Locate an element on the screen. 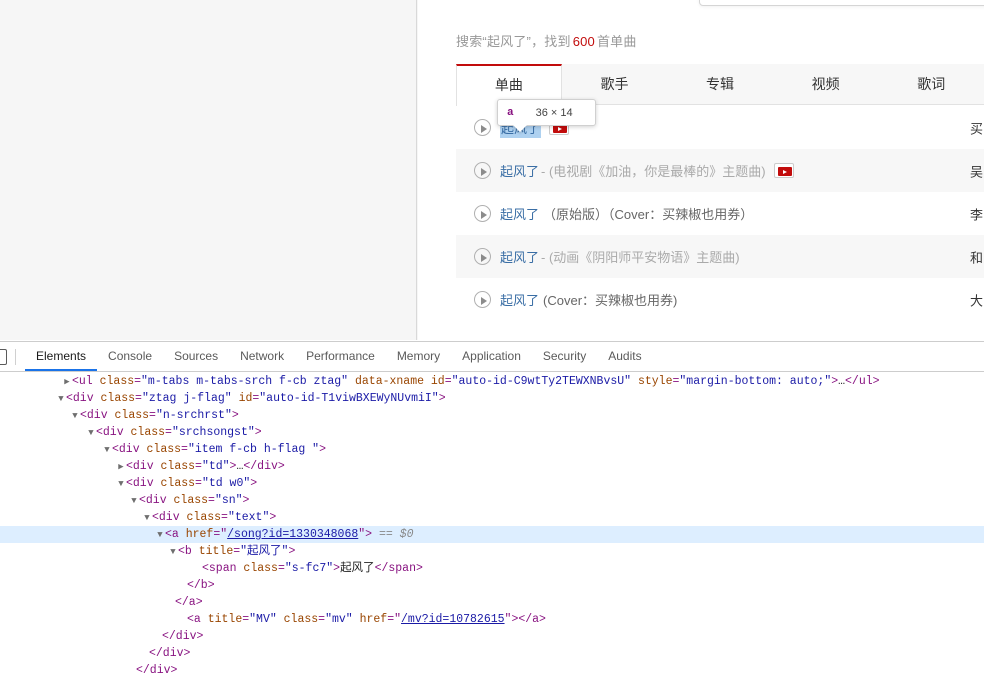  dom-token: "text" is located at coordinates (248, 517).